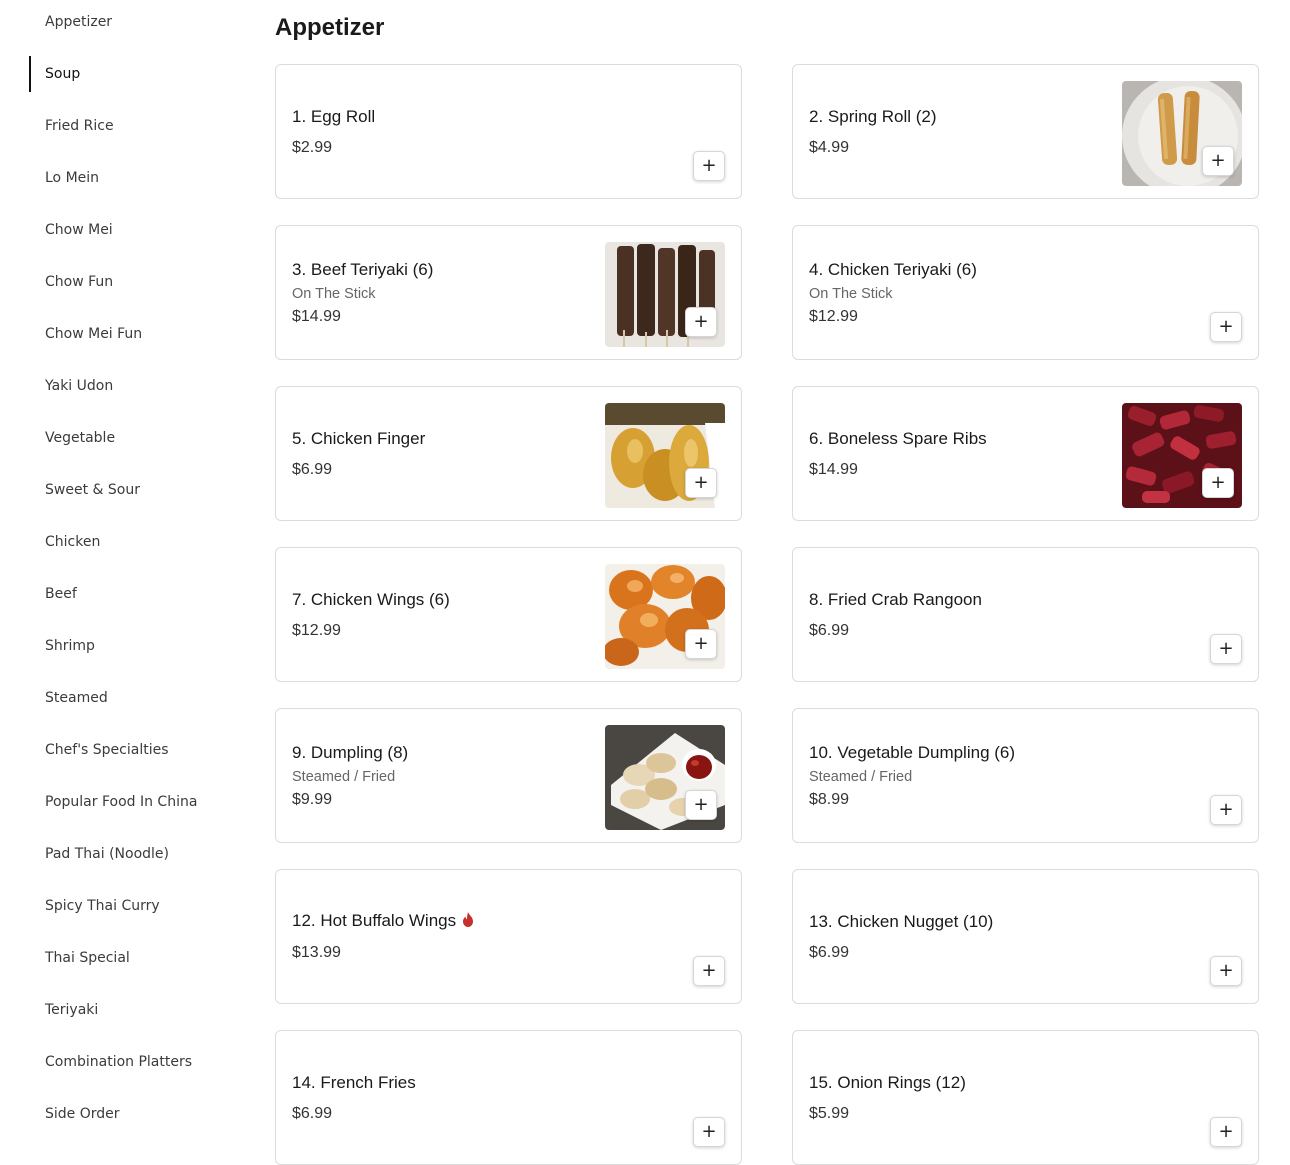  Describe the element at coordinates (312, 799) in the screenshot. I see `item-price: $9.99` at that location.